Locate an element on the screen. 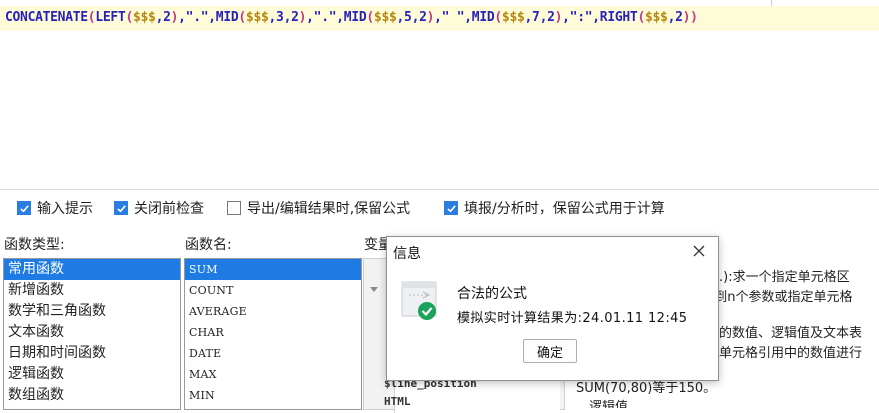 The image size is (879, 413). formula-token: ,5,2 is located at coordinates (411, 17).